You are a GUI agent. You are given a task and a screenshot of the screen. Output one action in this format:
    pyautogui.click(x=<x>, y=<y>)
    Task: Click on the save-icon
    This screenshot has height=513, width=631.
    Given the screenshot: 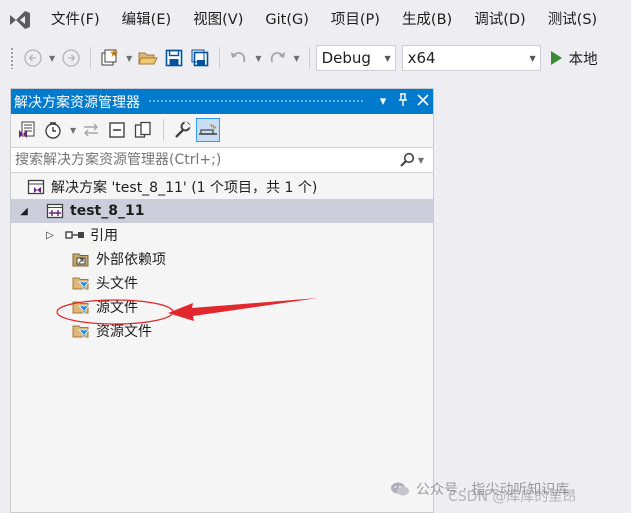 What is the action you would take?
    pyautogui.click(x=174, y=58)
    